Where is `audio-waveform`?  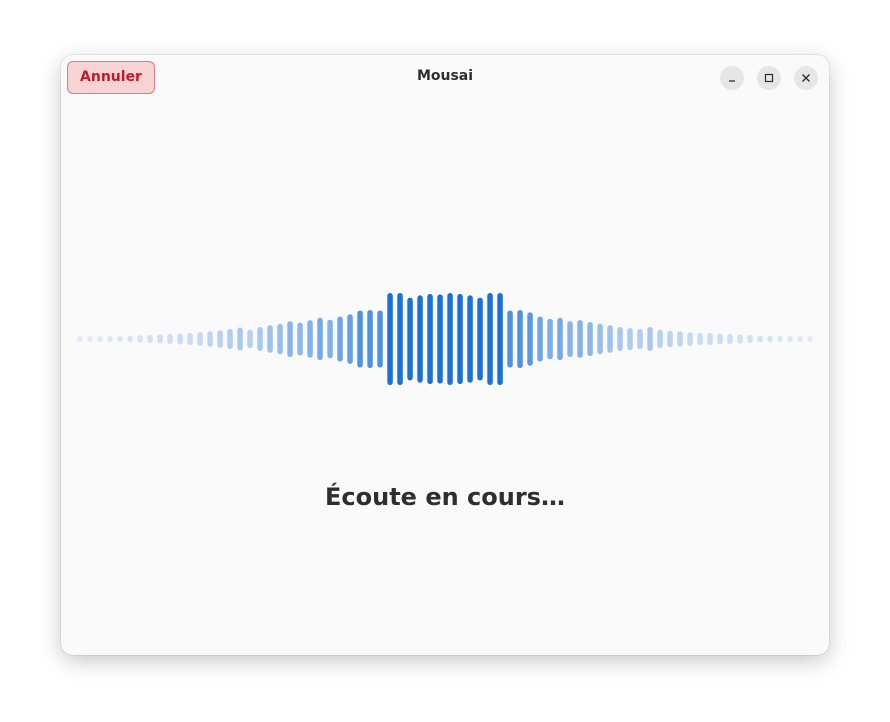 audio-waveform is located at coordinates (445, 339).